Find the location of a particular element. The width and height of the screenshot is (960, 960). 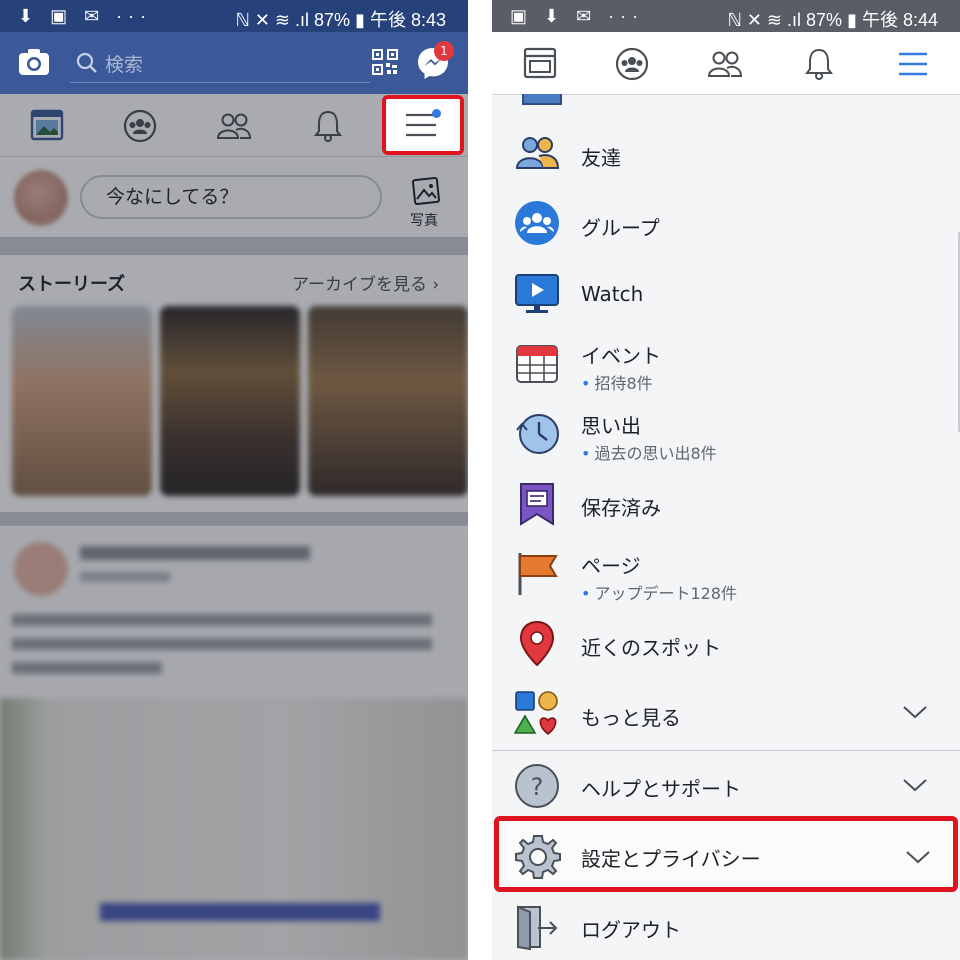

menu-item-sub: 招待8件 is located at coordinates (616, 382).